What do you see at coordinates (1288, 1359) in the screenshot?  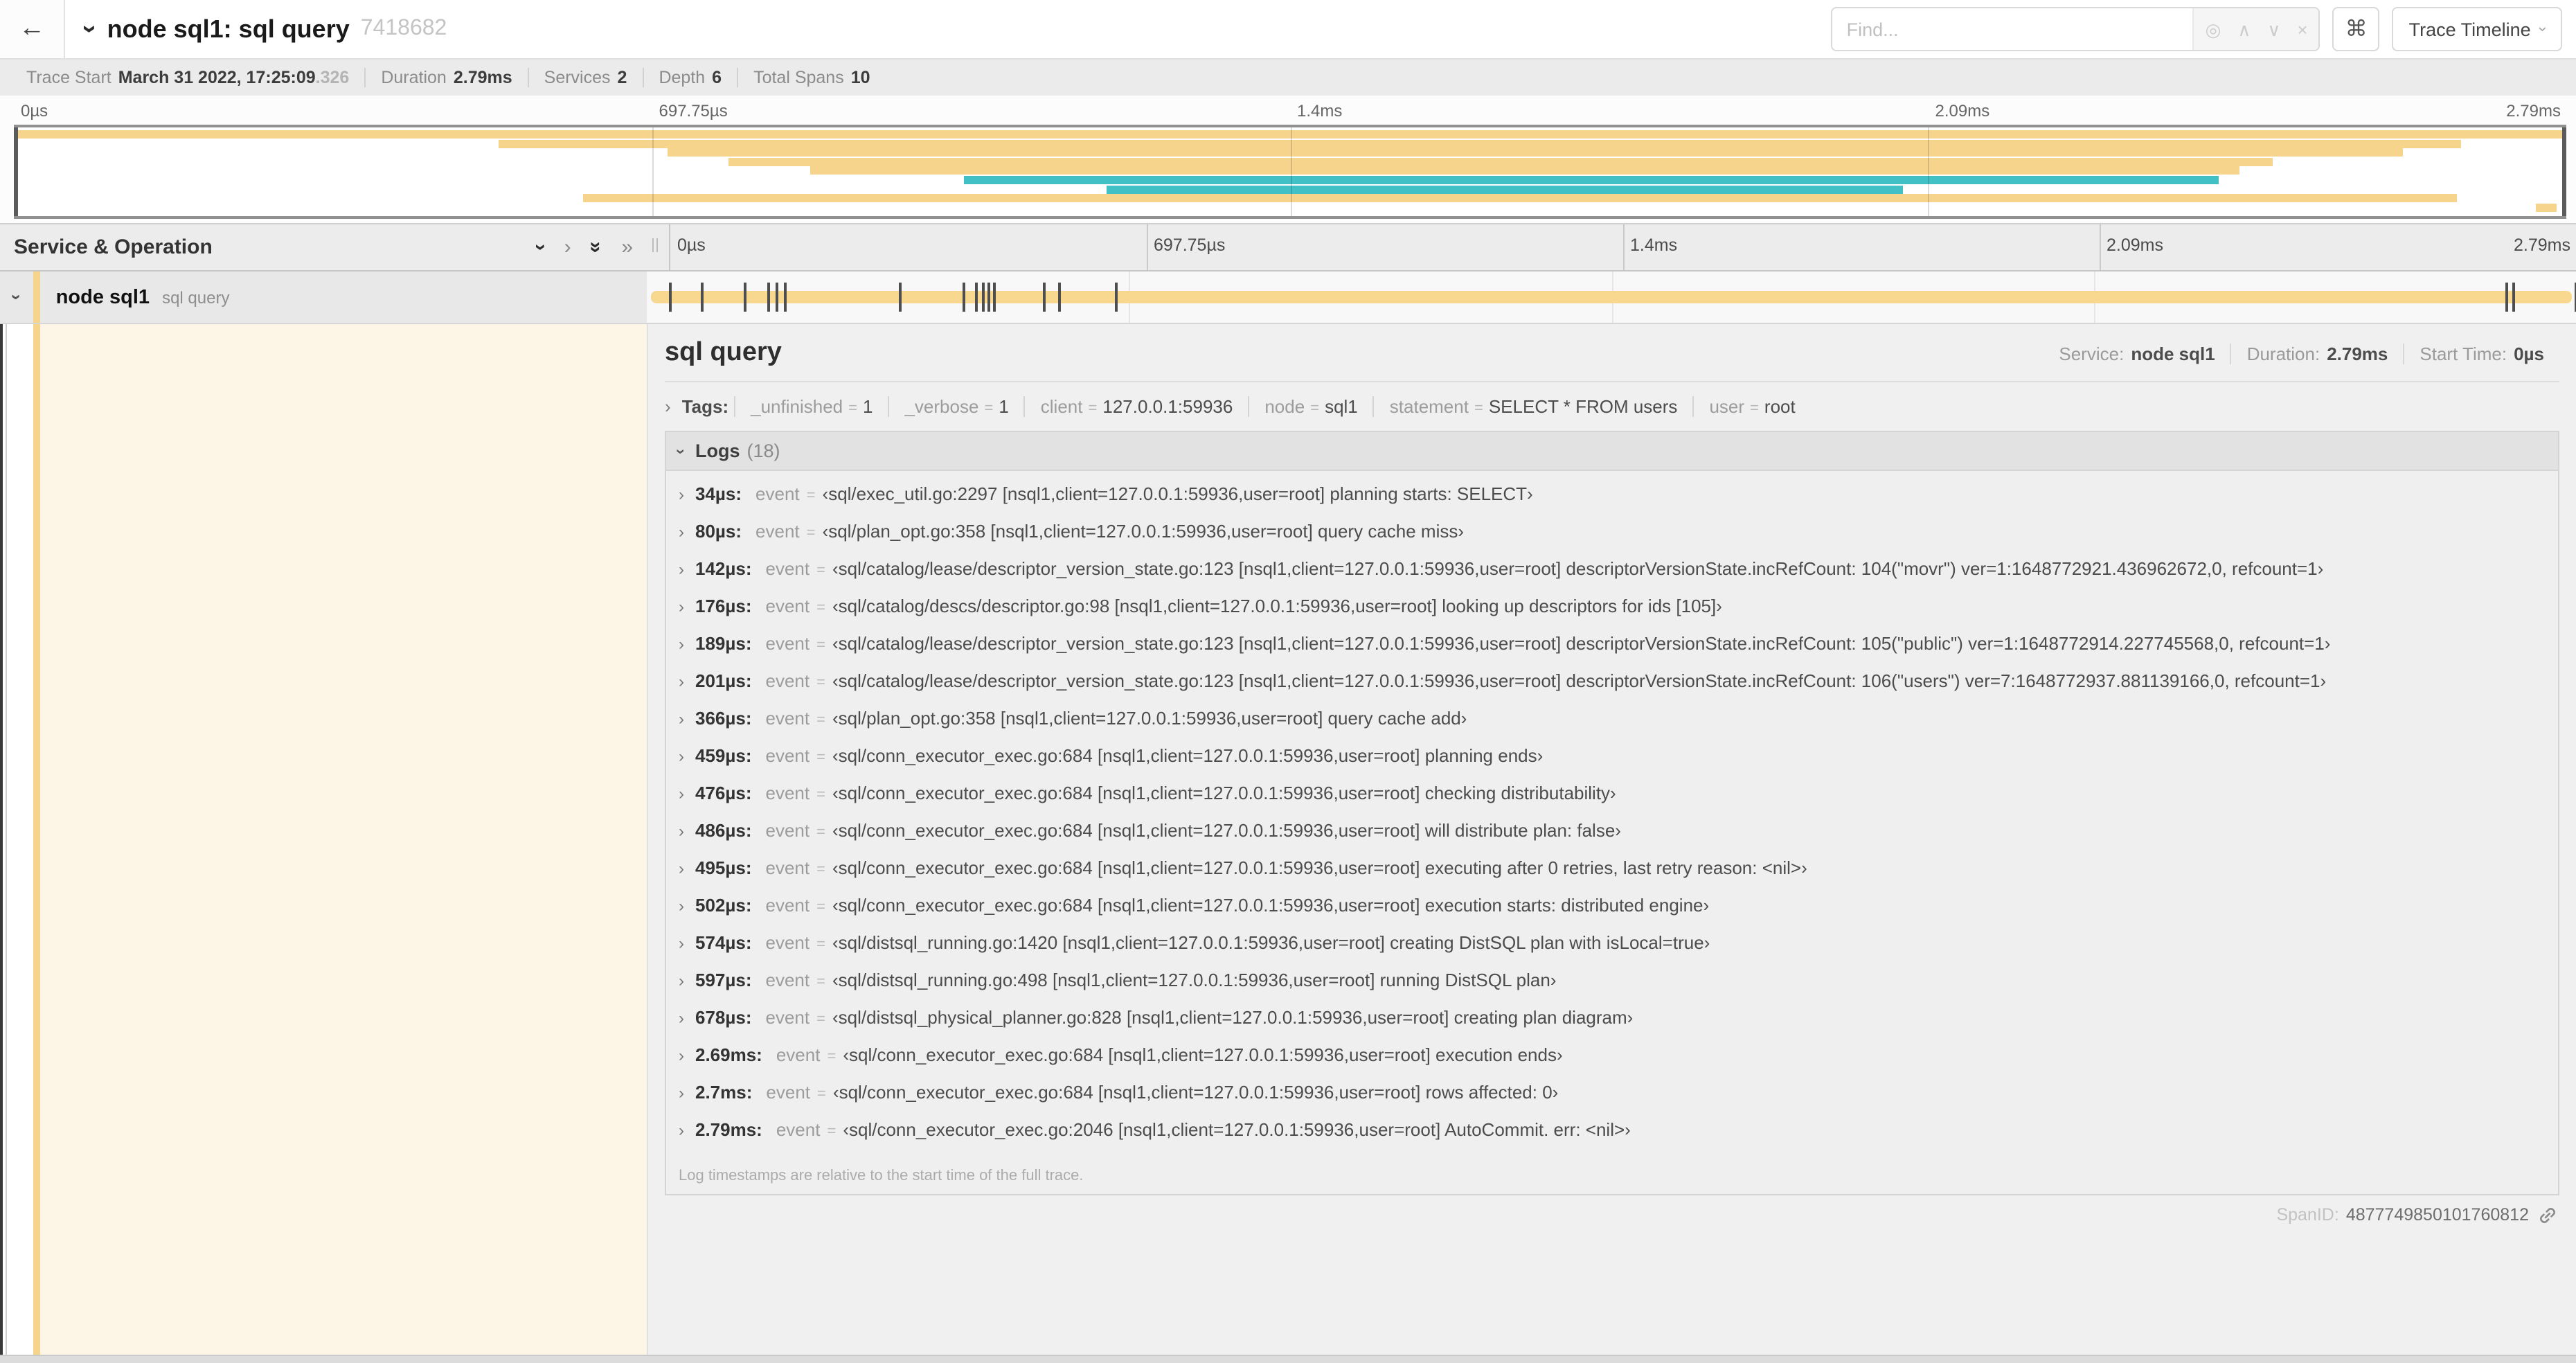 I see `next-row-strip` at bounding box center [1288, 1359].